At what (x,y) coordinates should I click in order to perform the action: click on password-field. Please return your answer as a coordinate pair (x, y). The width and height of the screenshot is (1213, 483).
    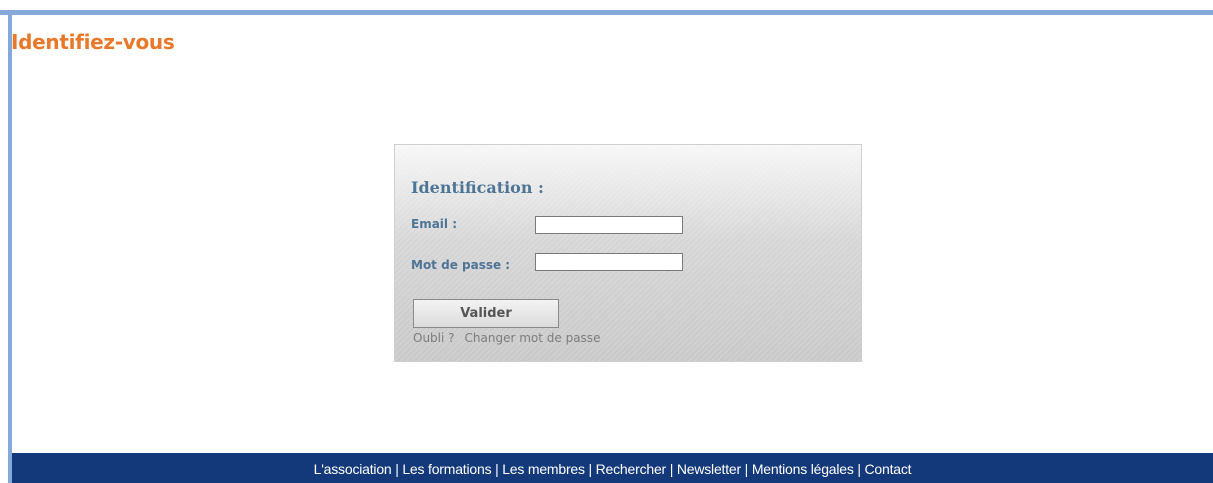
    Looking at the image, I should click on (609, 262).